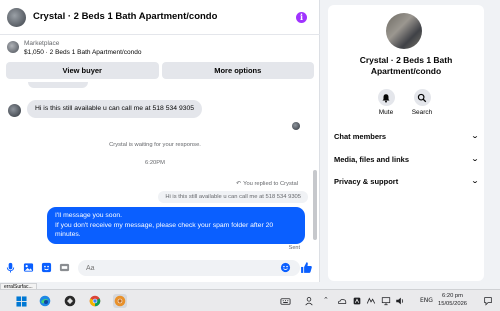 The image size is (500, 311). I want to click on taskbar: ⌃ ENG 6:20 pm 15/05/2026, so click(250, 300).